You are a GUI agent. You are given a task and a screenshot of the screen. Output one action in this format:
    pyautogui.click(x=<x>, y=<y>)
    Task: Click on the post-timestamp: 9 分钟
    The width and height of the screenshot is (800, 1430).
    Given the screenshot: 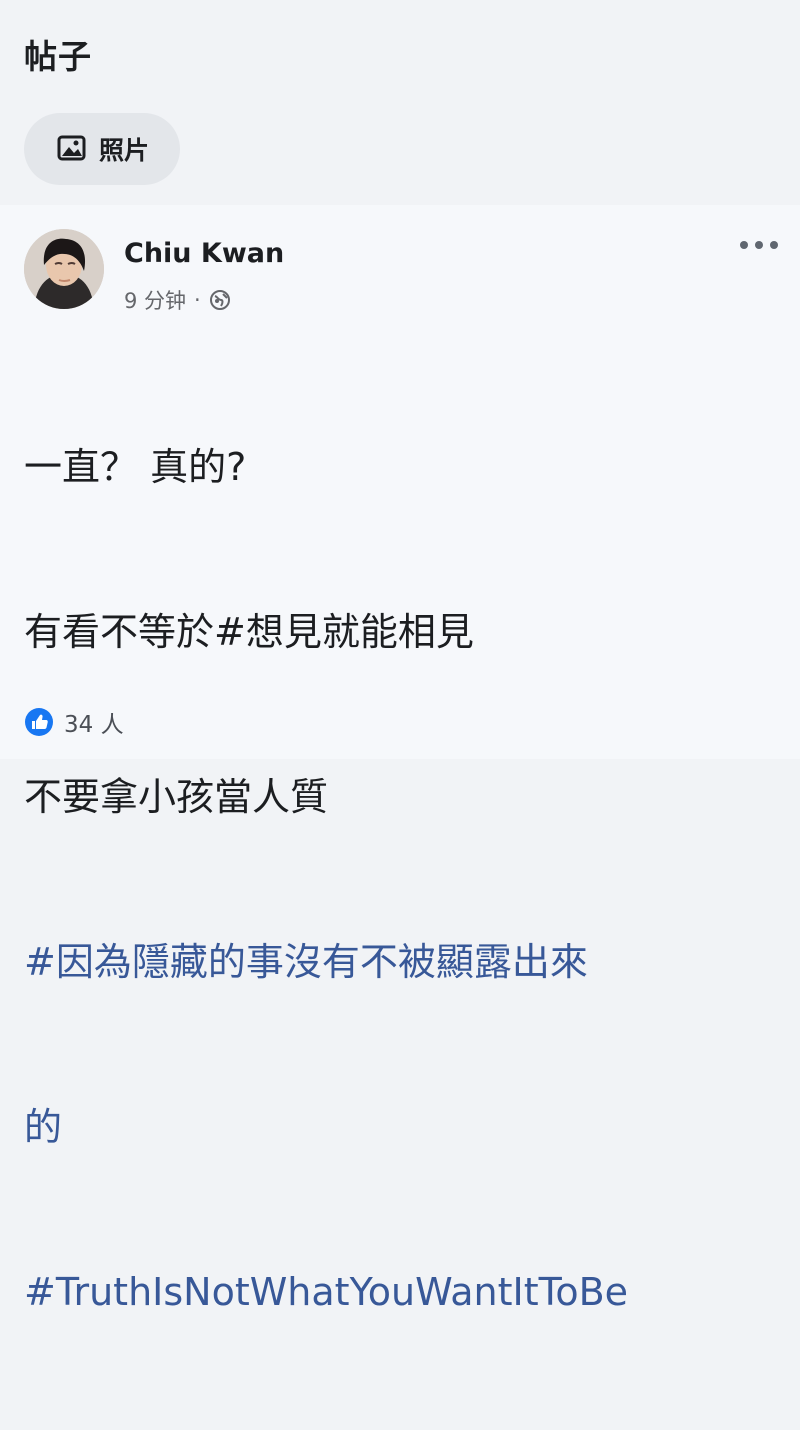 What is the action you would take?
    pyautogui.click(x=155, y=300)
    